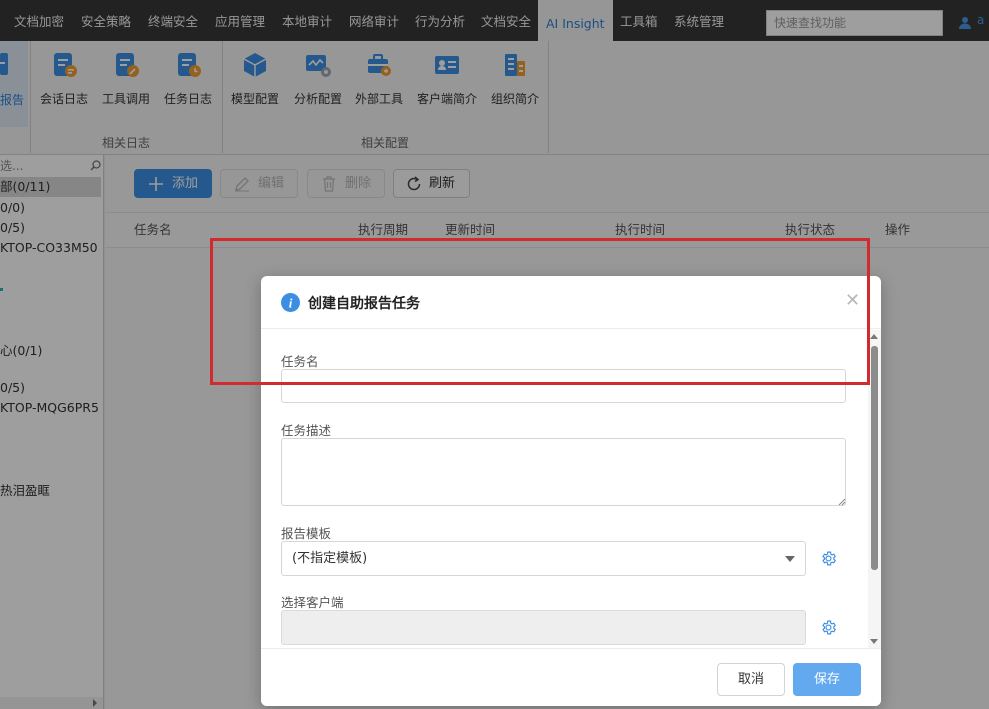 Image resolution: width=989 pixels, height=709 pixels. Describe the element at coordinates (790, 559) in the screenshot. I see `chevron-down-icon` at that location.